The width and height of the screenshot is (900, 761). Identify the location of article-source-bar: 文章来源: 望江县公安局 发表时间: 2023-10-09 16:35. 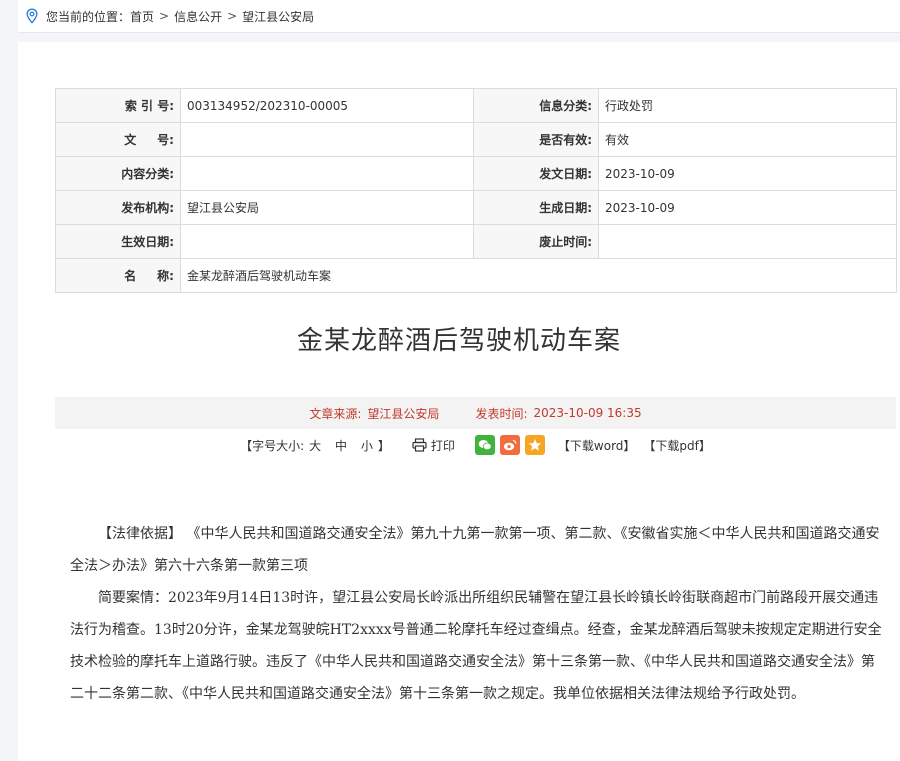
(475, 413).